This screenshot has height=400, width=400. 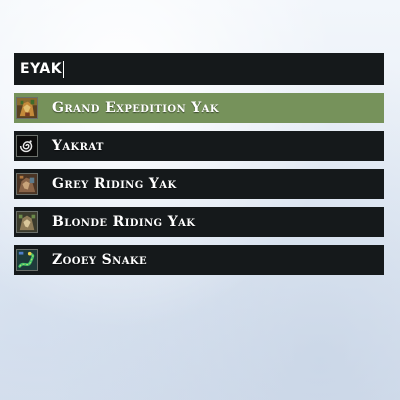 I want to click on spiral-icon, so click(x=27, y=146).